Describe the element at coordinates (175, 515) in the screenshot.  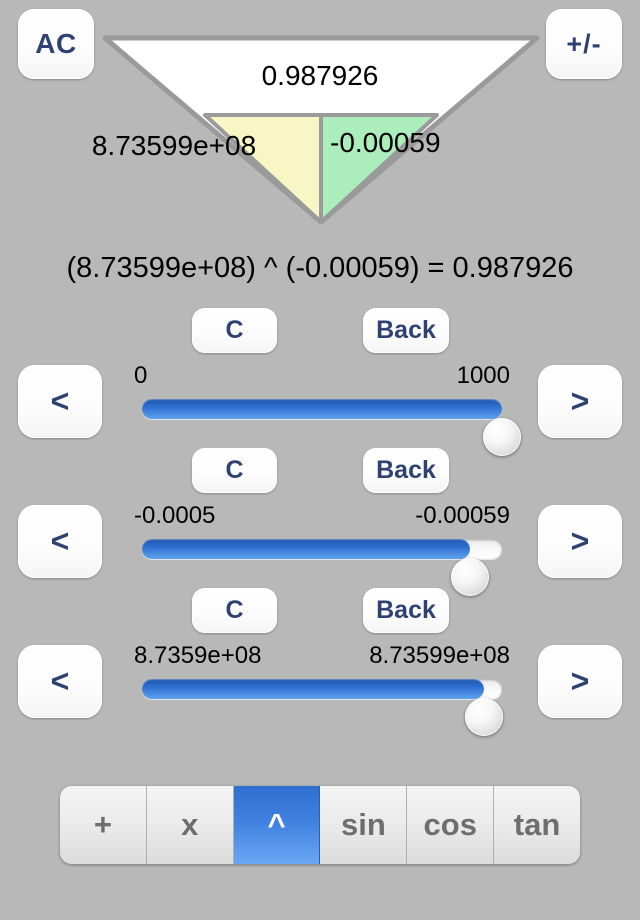
I see `slider-min-label: -0.0005` at that location.